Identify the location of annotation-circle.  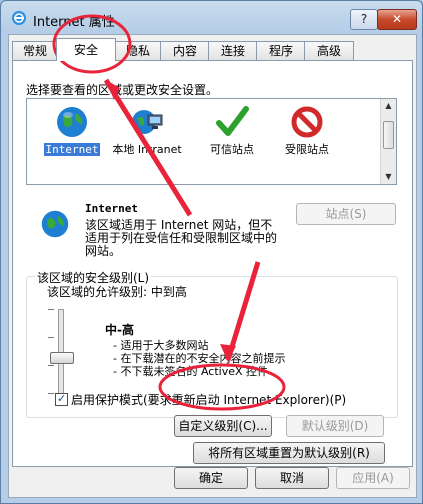
(222, 387).